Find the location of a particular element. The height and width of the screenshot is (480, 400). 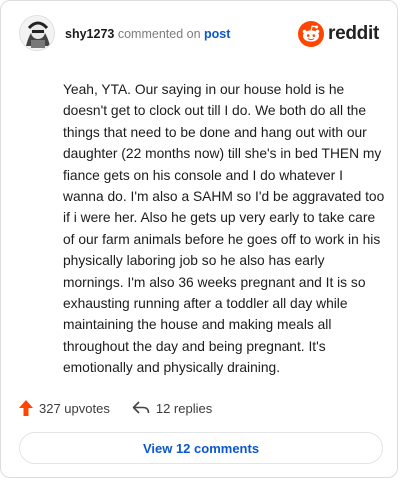

upvote-button: 327 upvotes is located at coordinates (64, 408).